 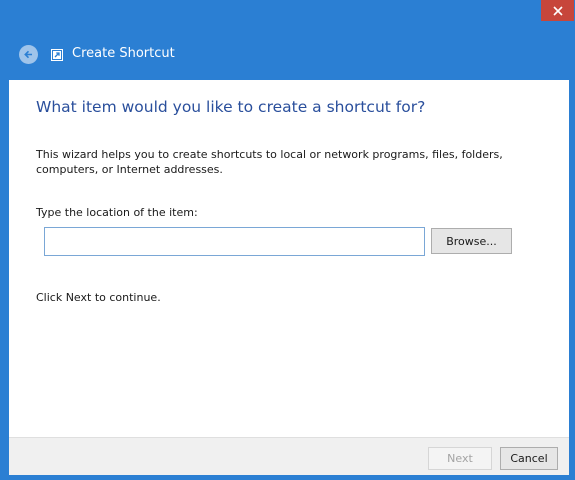 What do you see at coordinates (117, 212) in the screenshot?
I see `location-label: Type the location of the item:` at bounding box center [117, 212].